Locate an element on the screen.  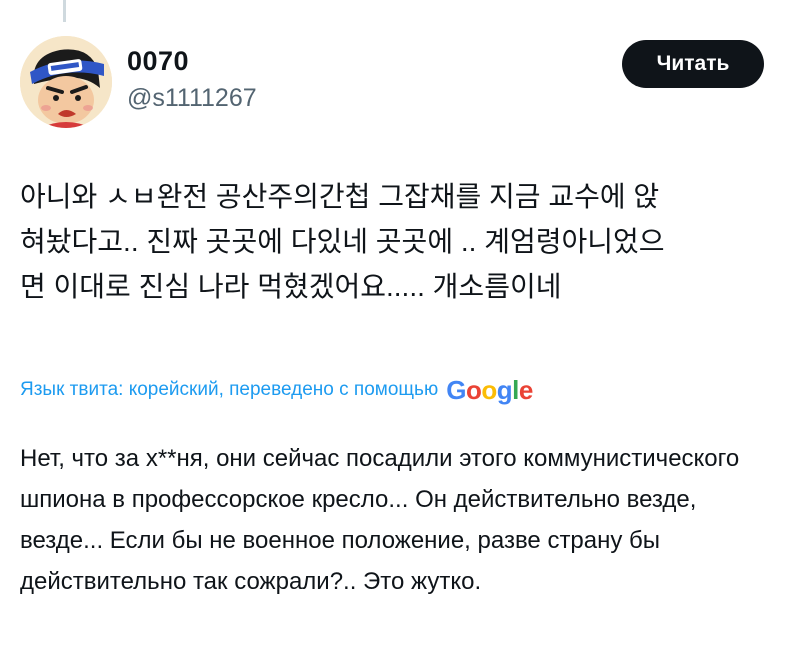
google-logo-letter: l is located at coordinates (515, 389).